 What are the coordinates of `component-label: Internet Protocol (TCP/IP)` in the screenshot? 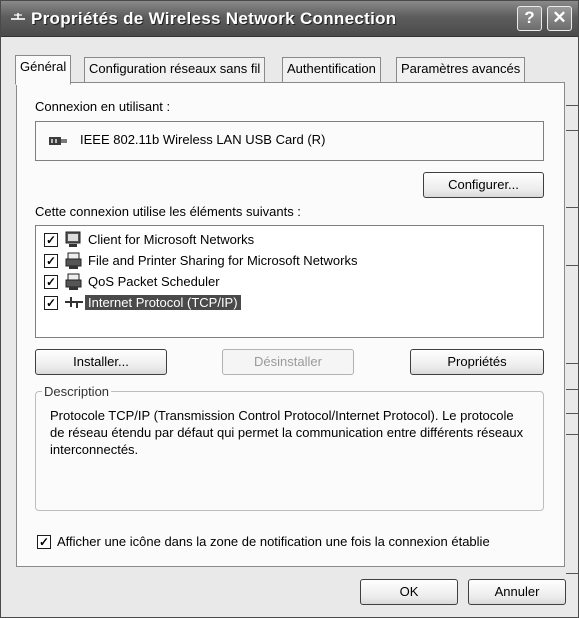 It's located at (163, 302).